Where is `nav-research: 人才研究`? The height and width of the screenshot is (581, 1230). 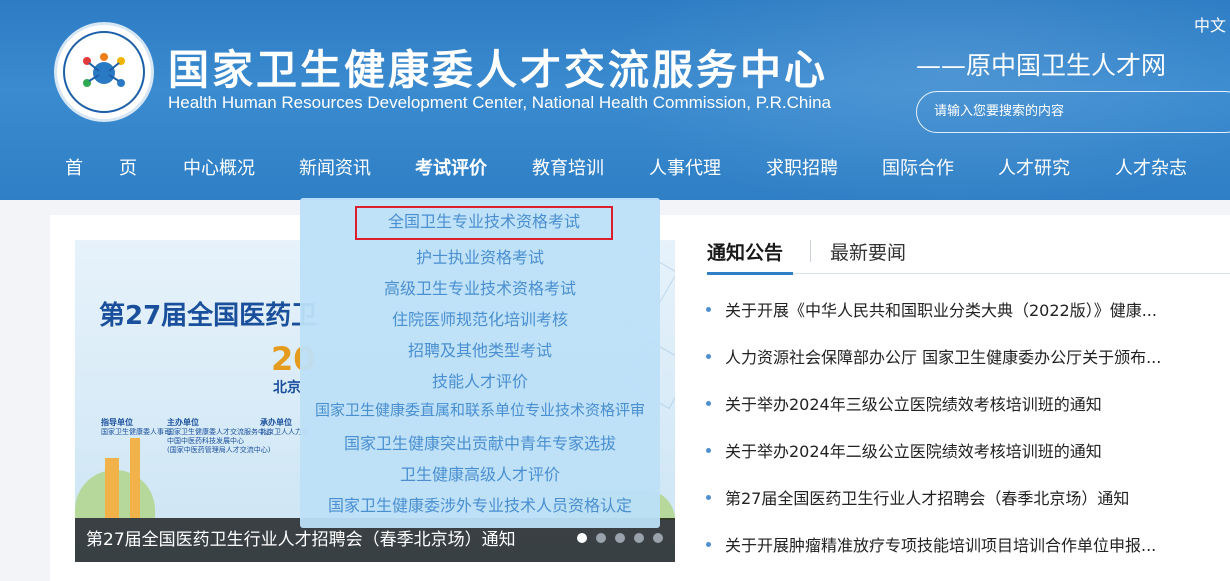 nav-research: 人才研究 is located at coordinates (1034, 169).